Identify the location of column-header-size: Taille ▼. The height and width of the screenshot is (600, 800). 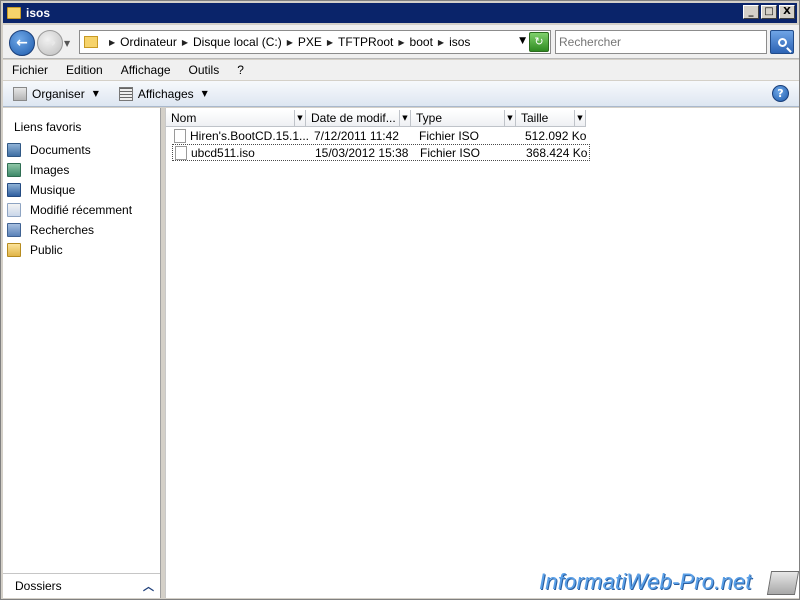
(551, 118).